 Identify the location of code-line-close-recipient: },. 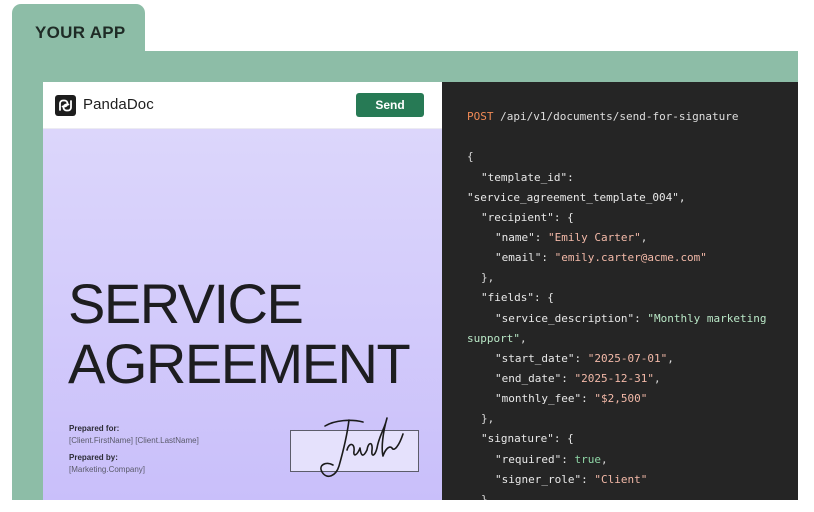
(487, 278).